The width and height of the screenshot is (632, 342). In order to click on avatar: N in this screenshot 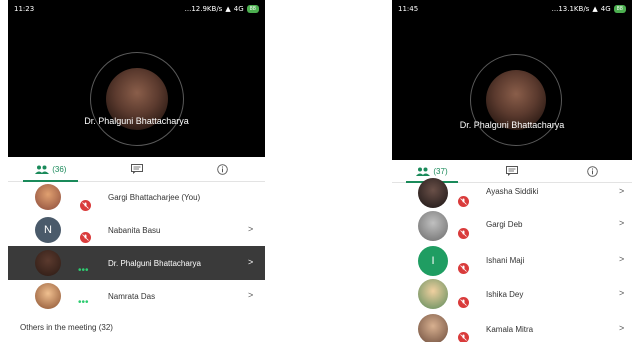, I will do `click(48, 230)`.